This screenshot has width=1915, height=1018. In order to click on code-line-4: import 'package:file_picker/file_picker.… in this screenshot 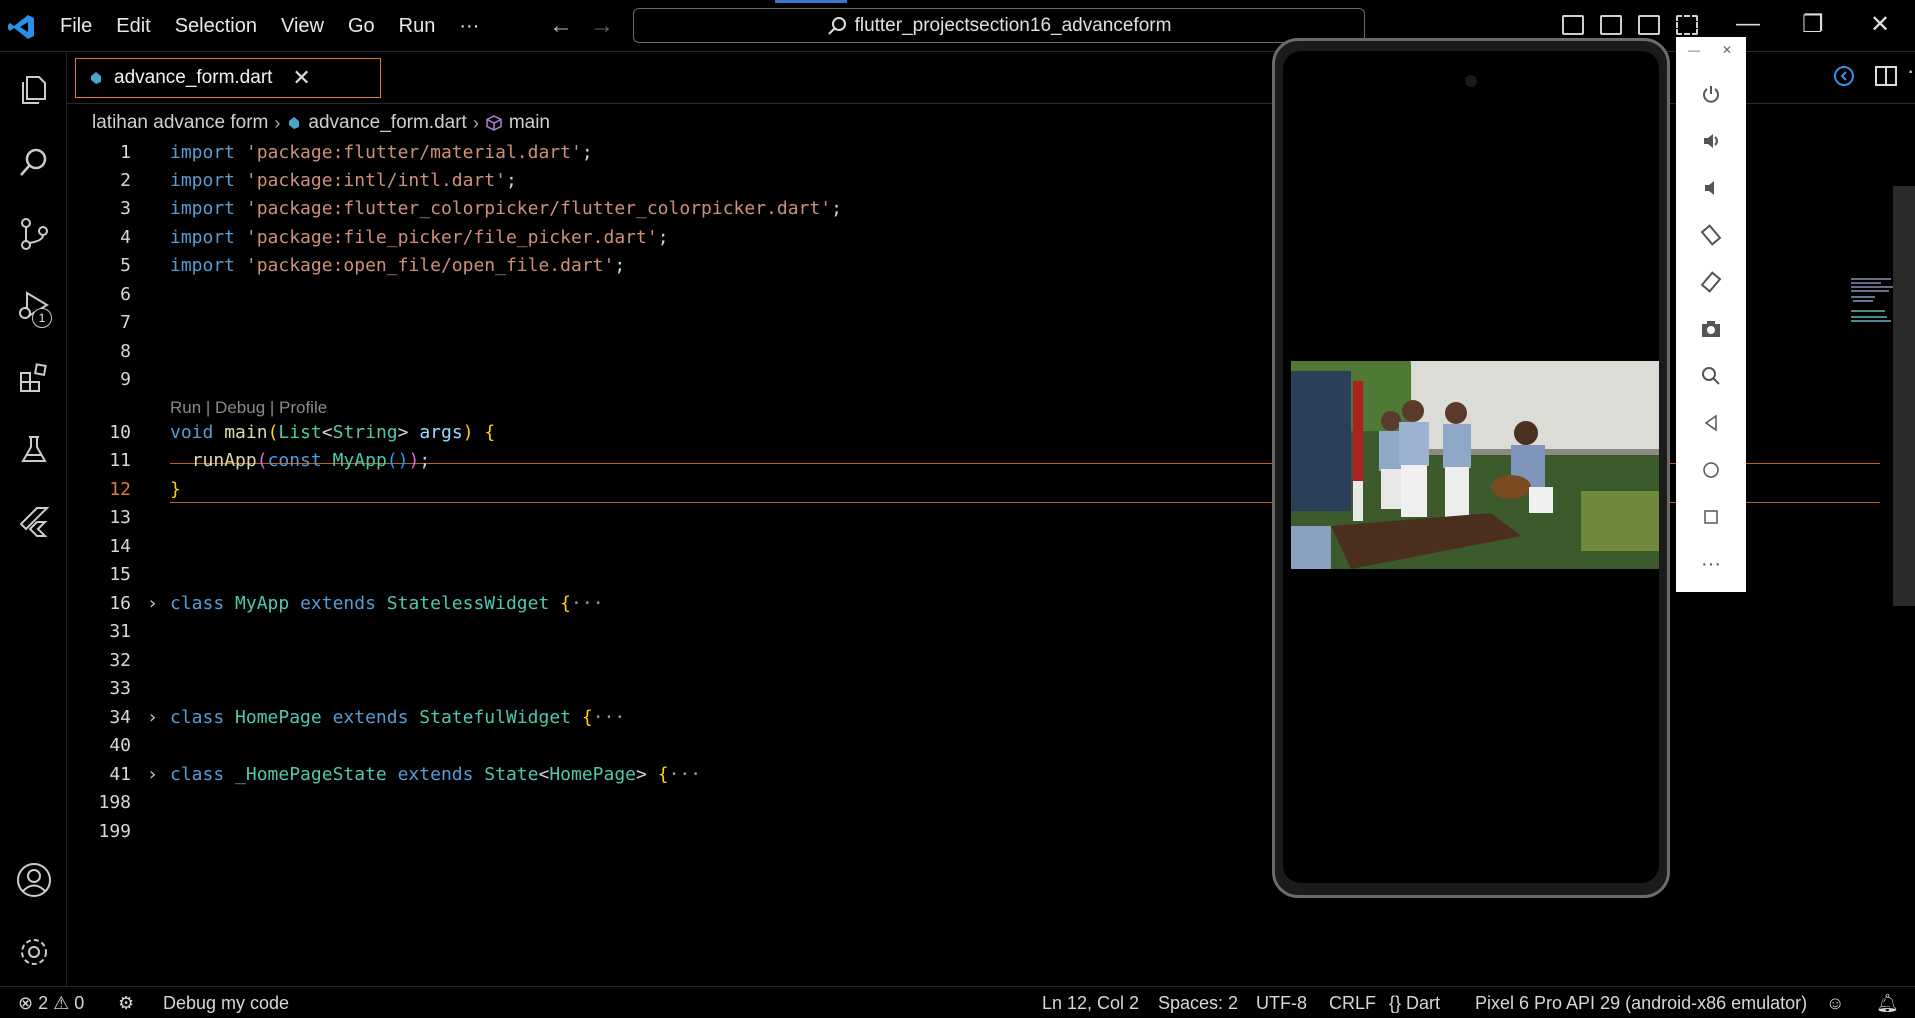, I will do `click(419, 237)`.